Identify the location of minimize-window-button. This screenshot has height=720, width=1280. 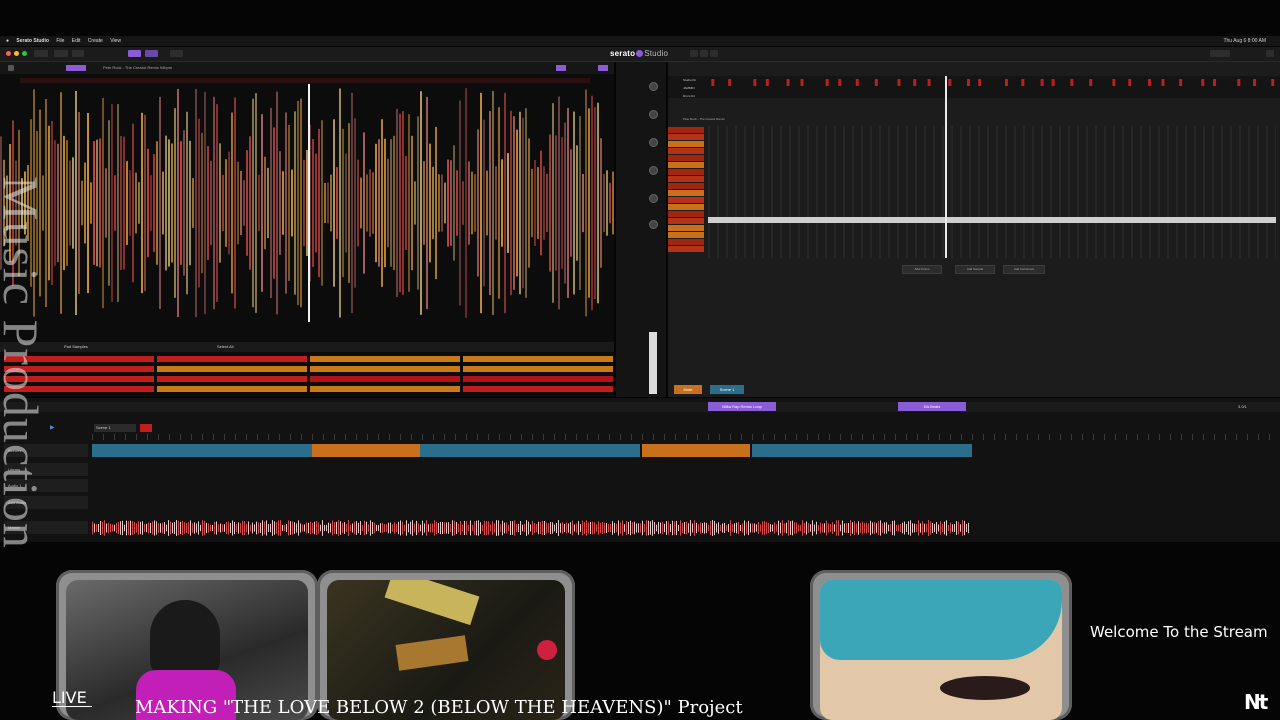
(16, 53).